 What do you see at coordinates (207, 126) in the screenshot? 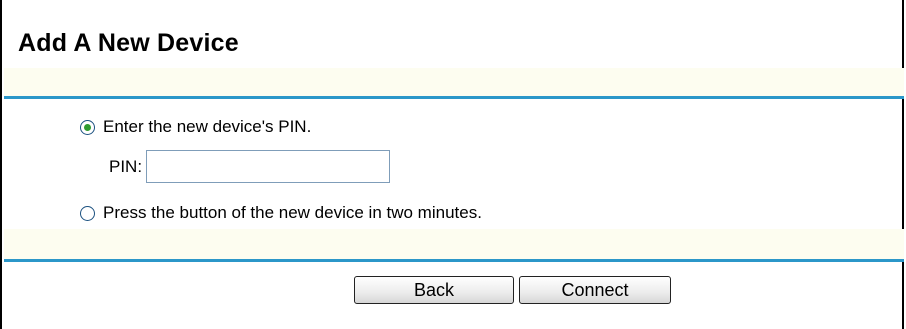
I see `pin-option-label: Enter the new device's PIN.` at bounding box center [207, 126].